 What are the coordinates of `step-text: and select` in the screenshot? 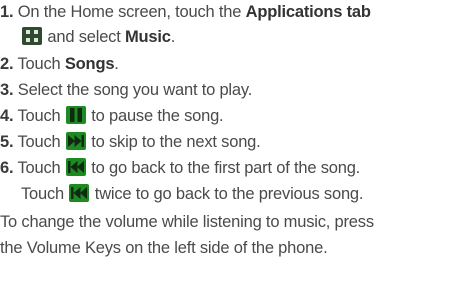 It's located at (86, 37).